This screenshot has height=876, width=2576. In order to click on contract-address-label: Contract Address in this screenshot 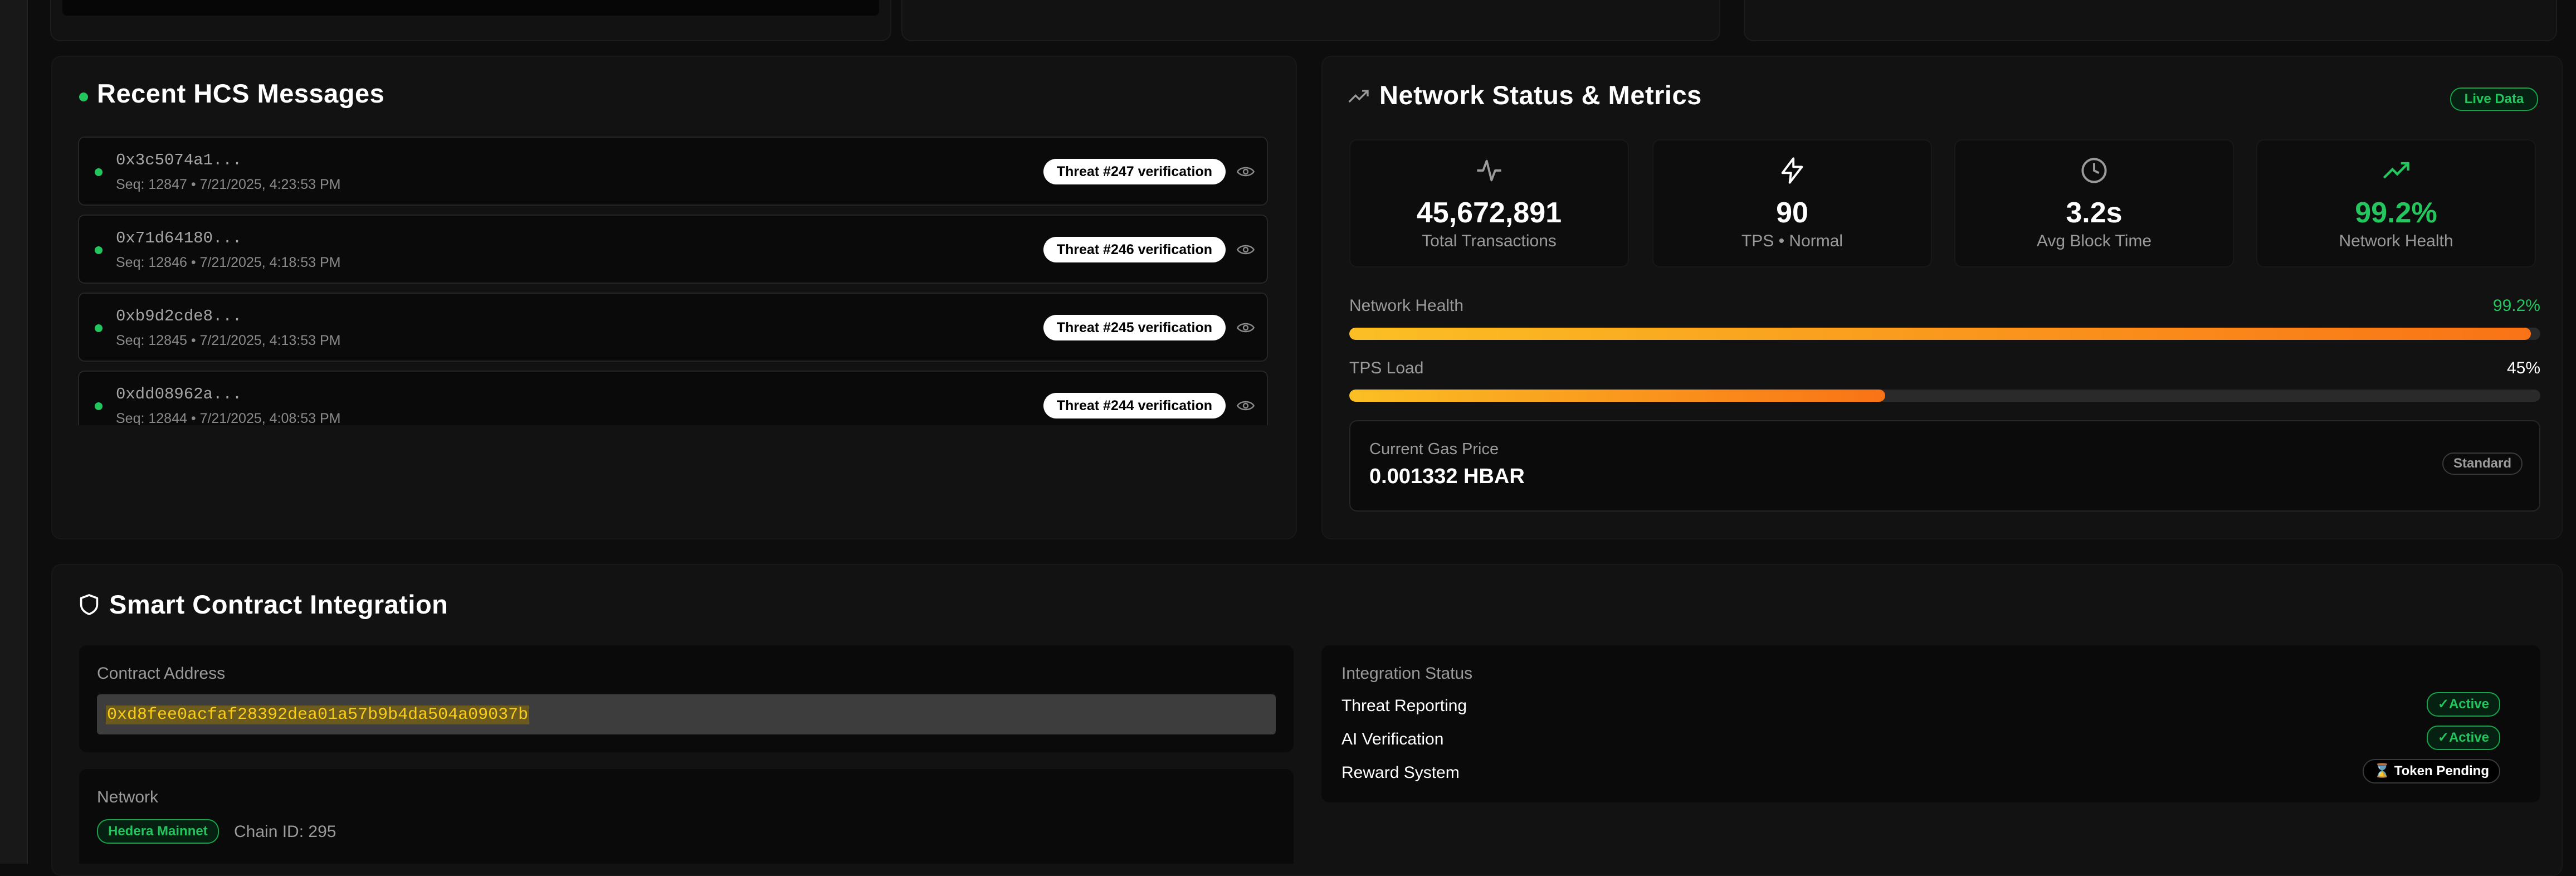, I will do `click(161, 673)`.